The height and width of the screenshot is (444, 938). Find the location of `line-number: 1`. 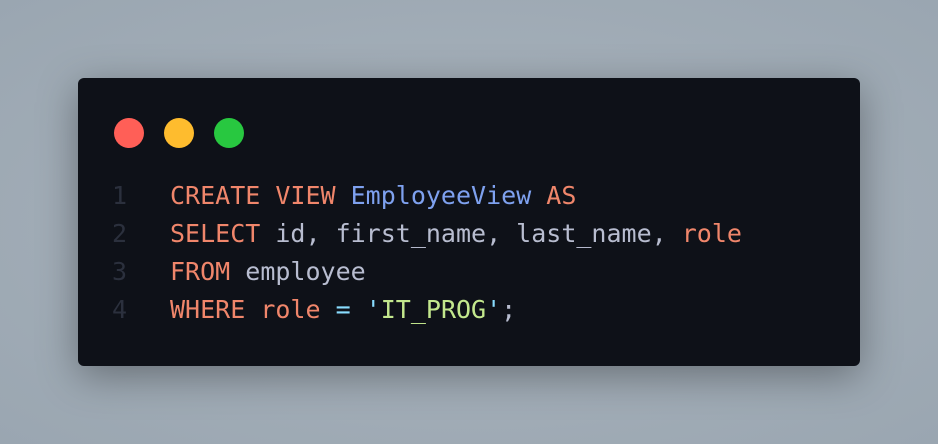

line-number: 1 is located at coordinates (120, 195).